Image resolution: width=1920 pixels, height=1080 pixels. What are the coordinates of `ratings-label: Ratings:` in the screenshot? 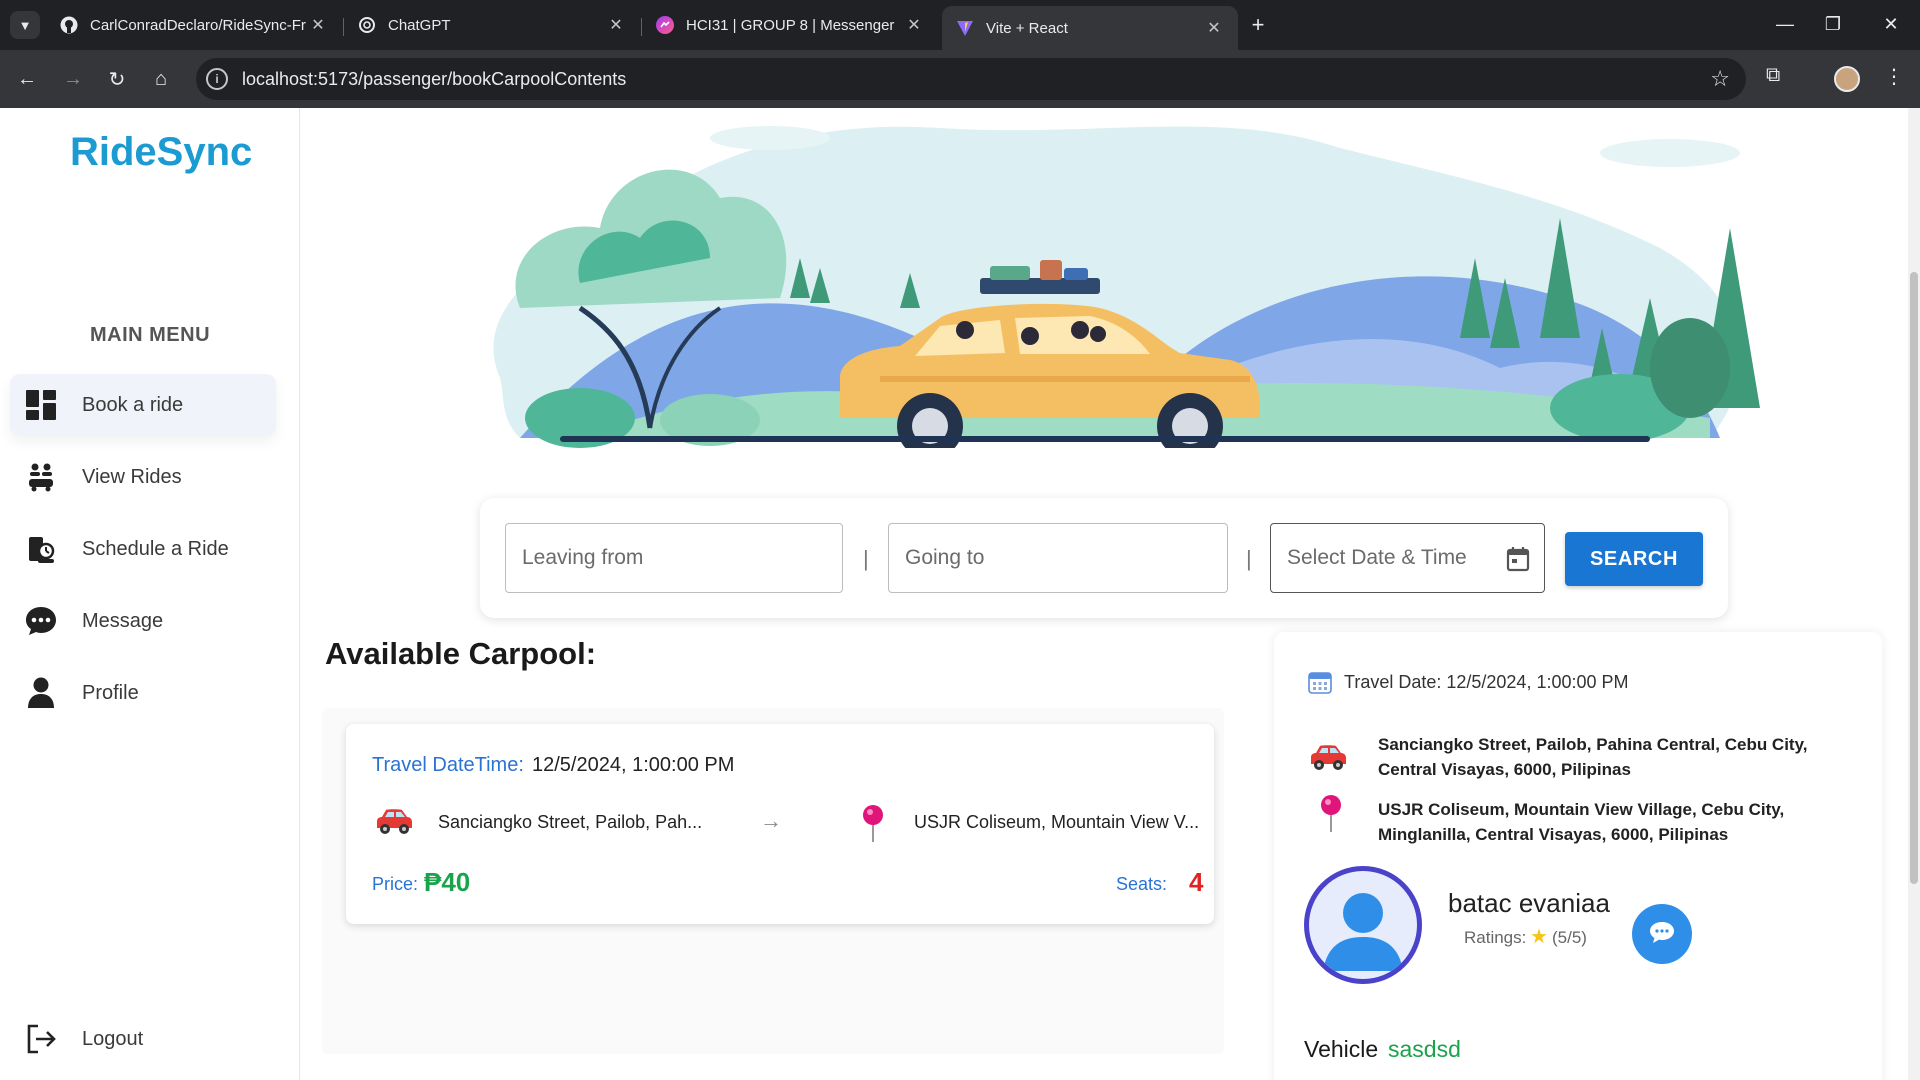 It's located at (1495, 937).